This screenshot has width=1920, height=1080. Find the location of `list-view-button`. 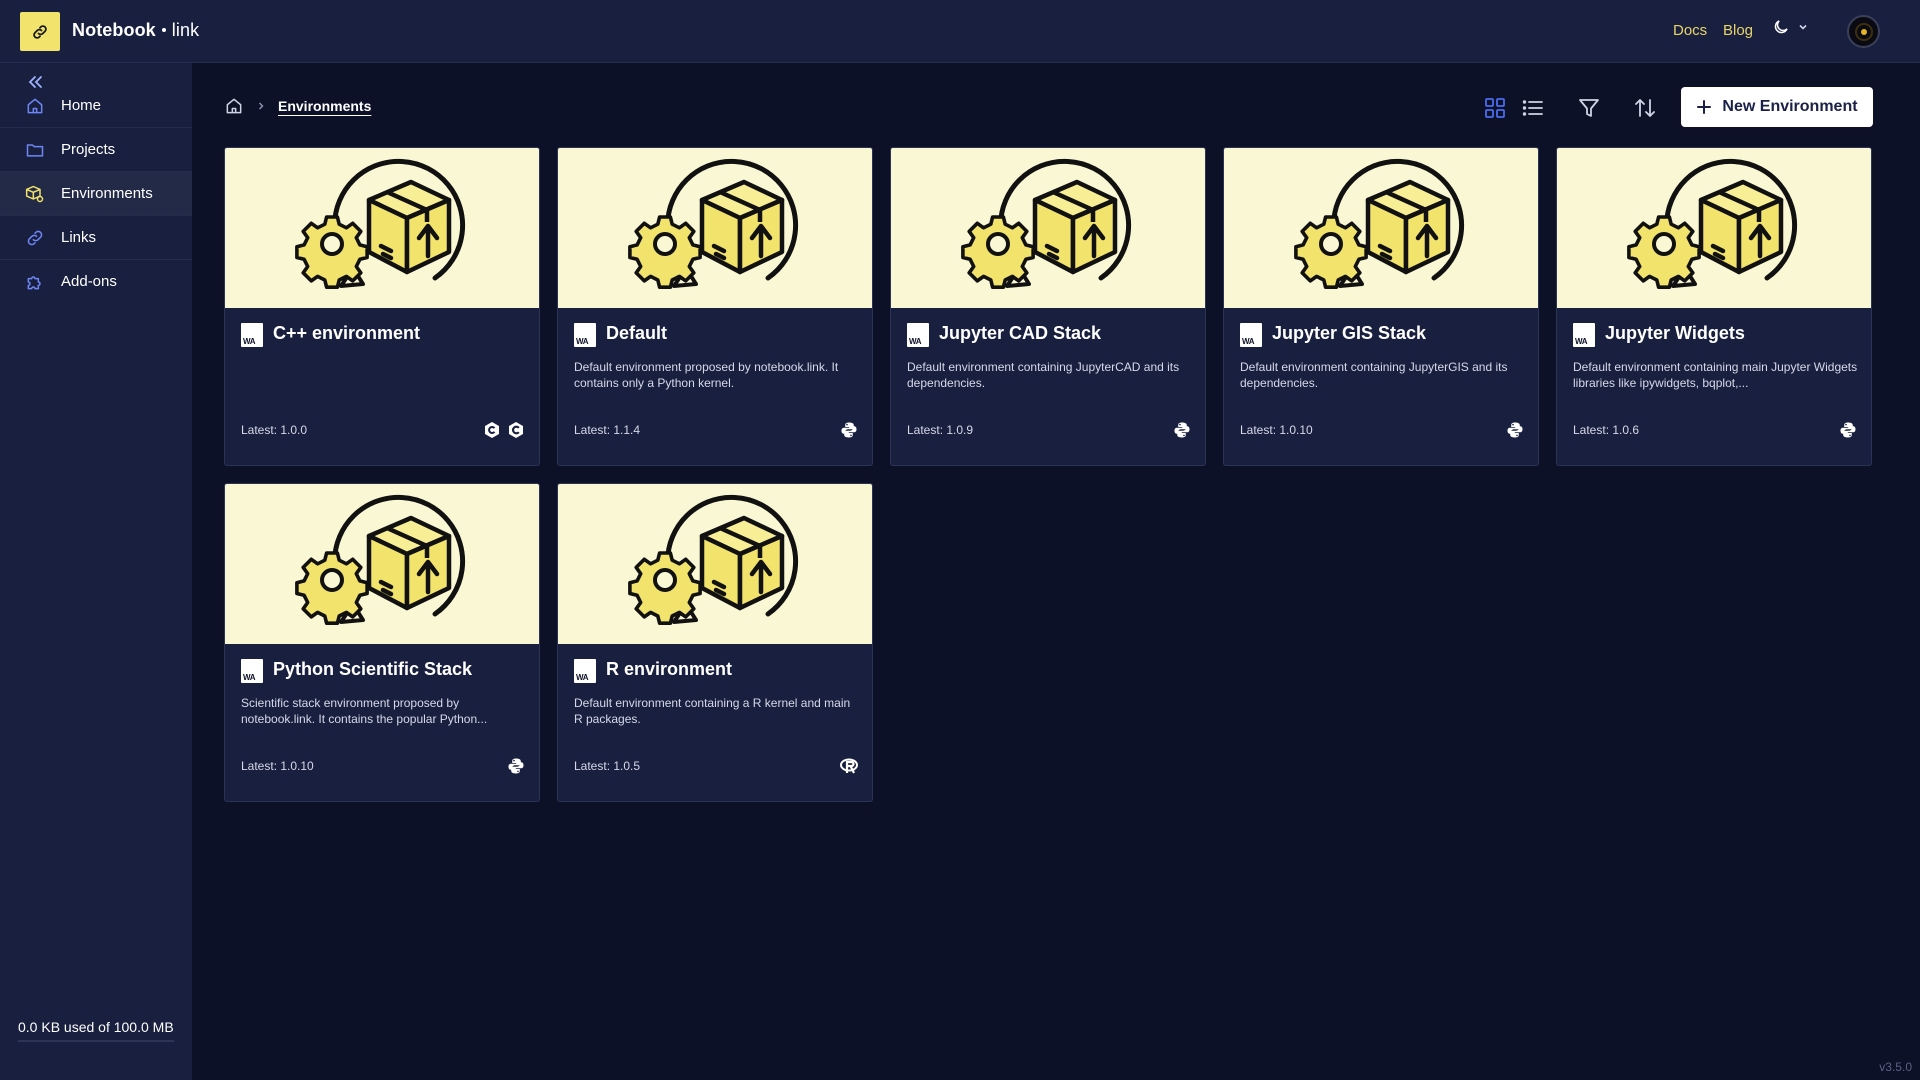

list-view-button is located at coordinates (1533, 108).